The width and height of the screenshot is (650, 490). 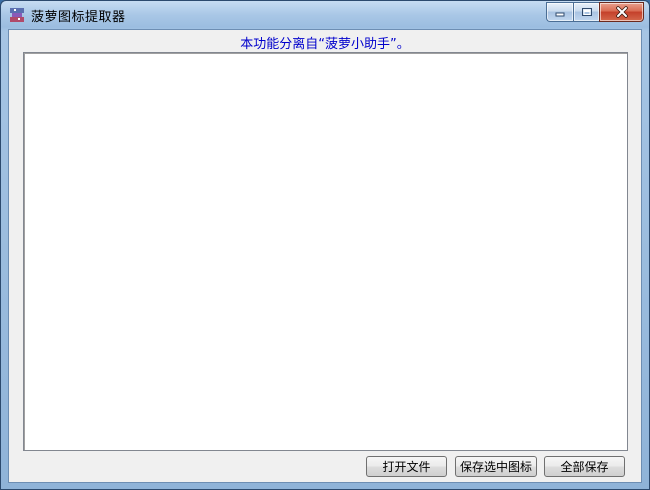 I want to click on save-all-button: 全部保存, so click(x=584, y=466).